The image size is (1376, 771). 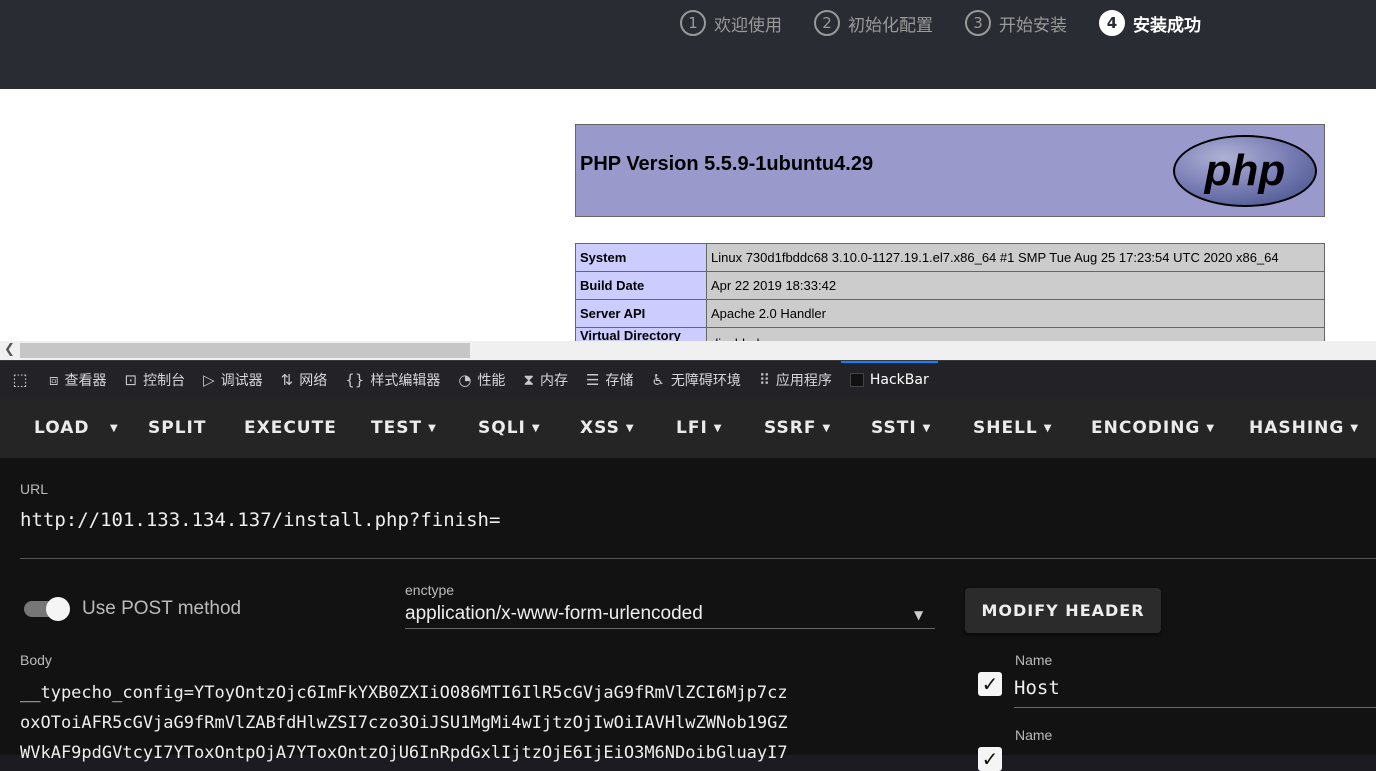 I want to click on step-number: 1, so click(x=693, y=23).